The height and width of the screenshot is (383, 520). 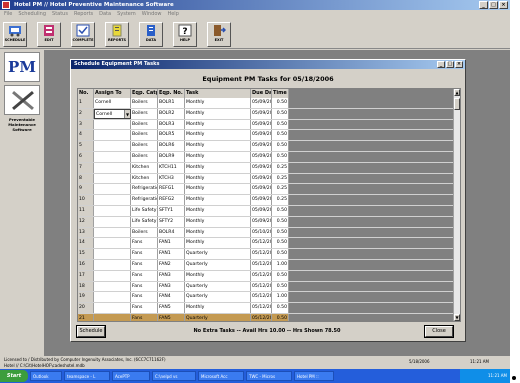 What do you see at coordinates (112, 93) in the screenshot?
I see `col-header-assign-to: Assign To` at bounding box center [112, 93].